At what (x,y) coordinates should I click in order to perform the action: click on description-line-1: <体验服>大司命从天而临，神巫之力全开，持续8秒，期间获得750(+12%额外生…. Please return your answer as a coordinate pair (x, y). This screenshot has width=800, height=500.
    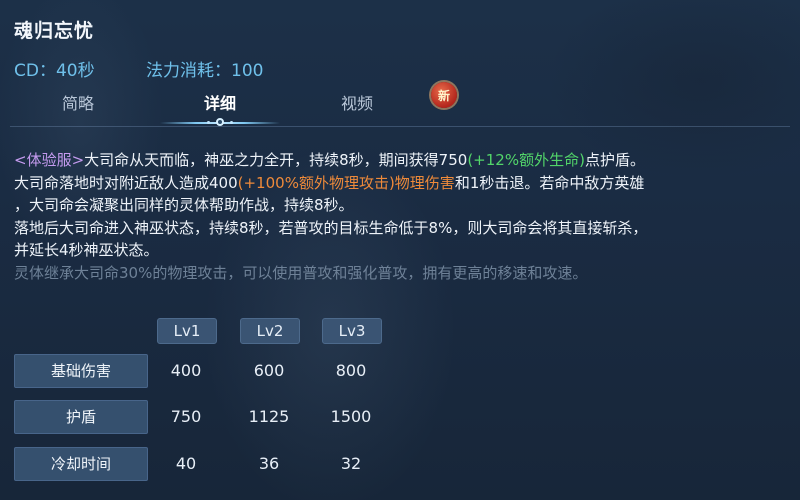
    Looking at the image, I should click on (404, 160).